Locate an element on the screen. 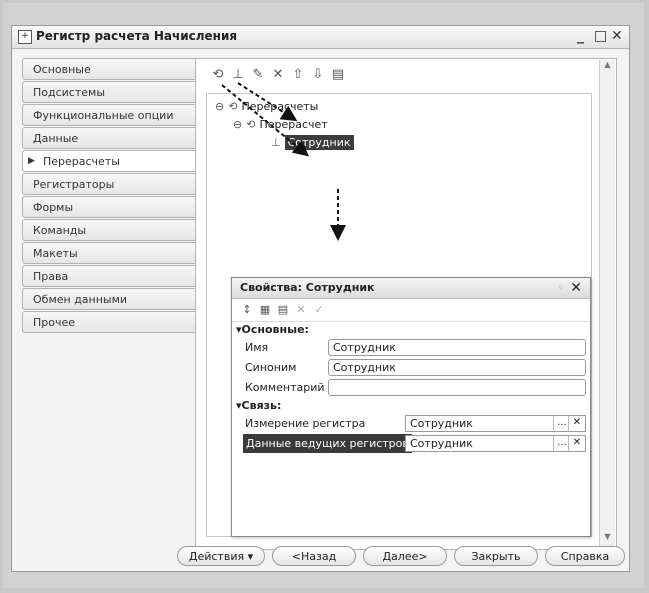 The height and width of the screenshot is (593, 649). tab-other: Прочее is located at coordinates (109, 322).